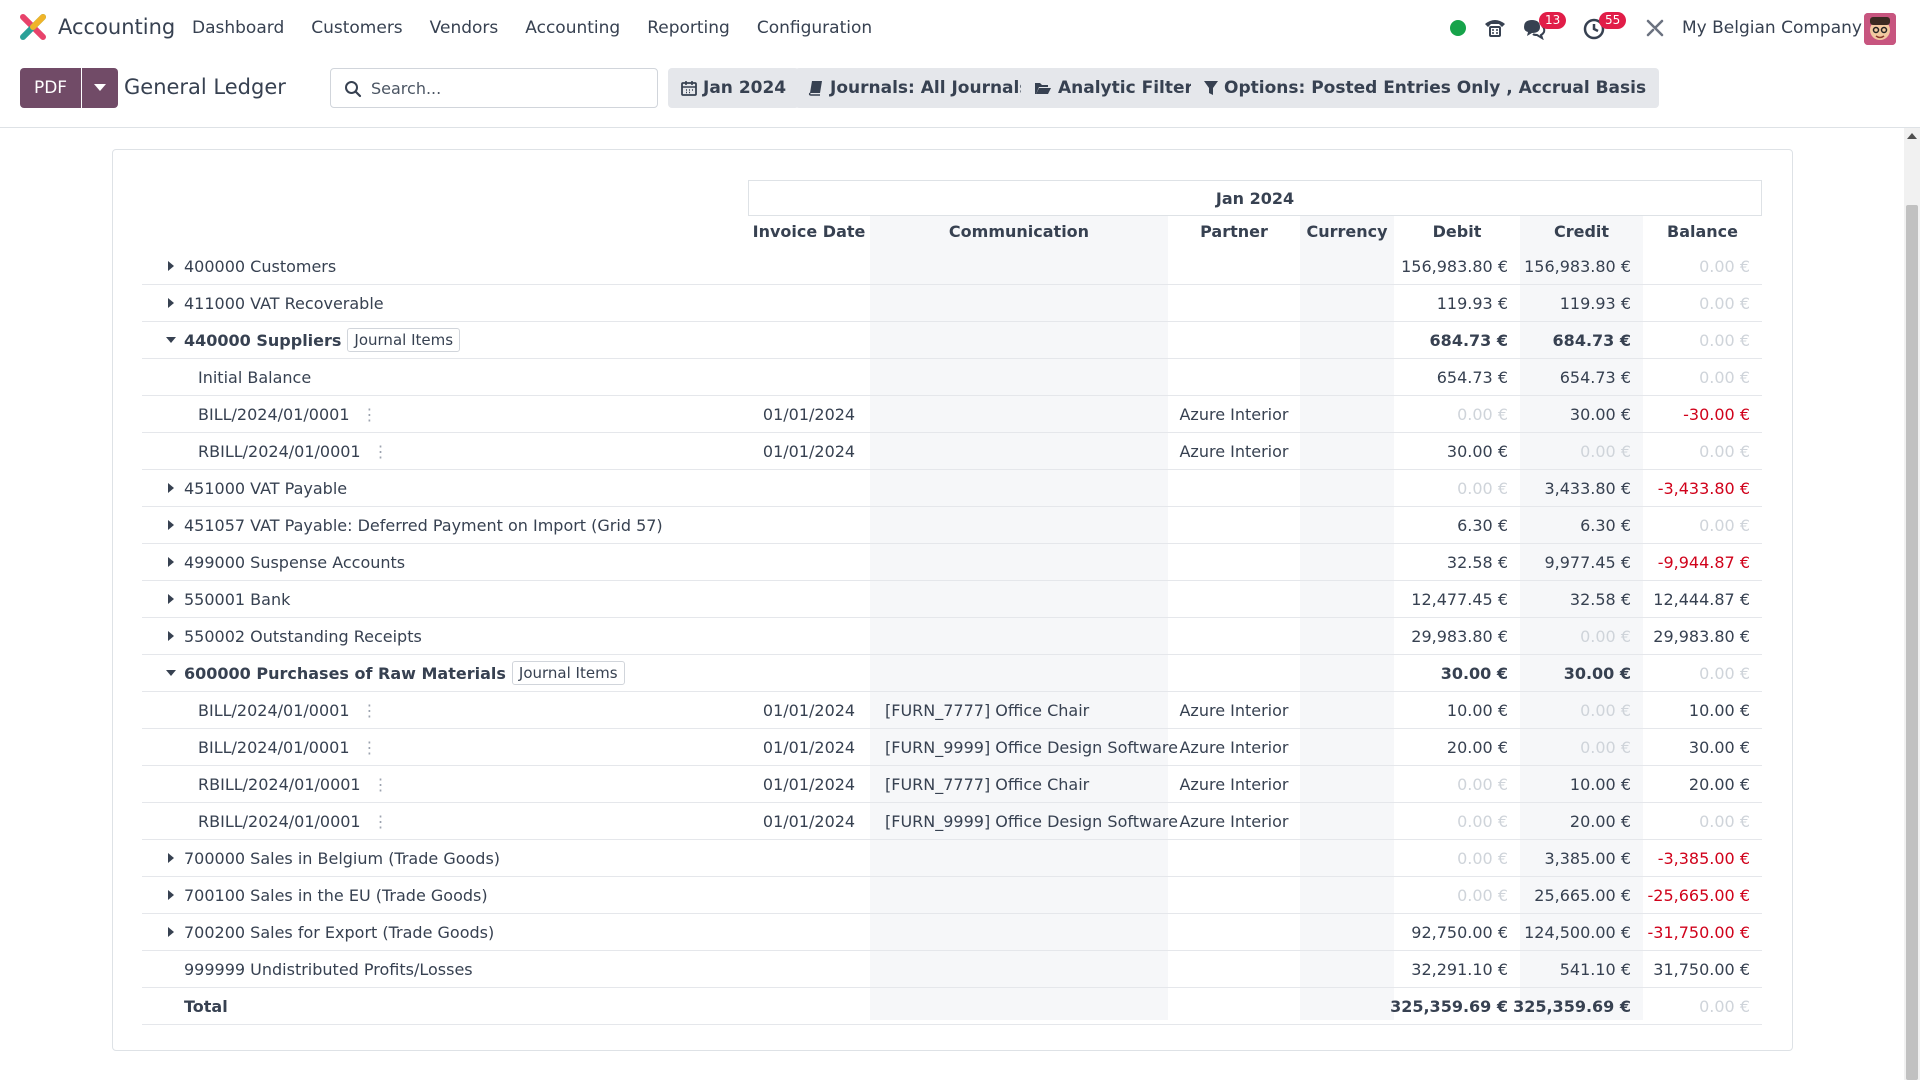  Describe the element at coordinates (1595, 303) in the screenshot. I see `cell-credit: 119.93 €` at that location.